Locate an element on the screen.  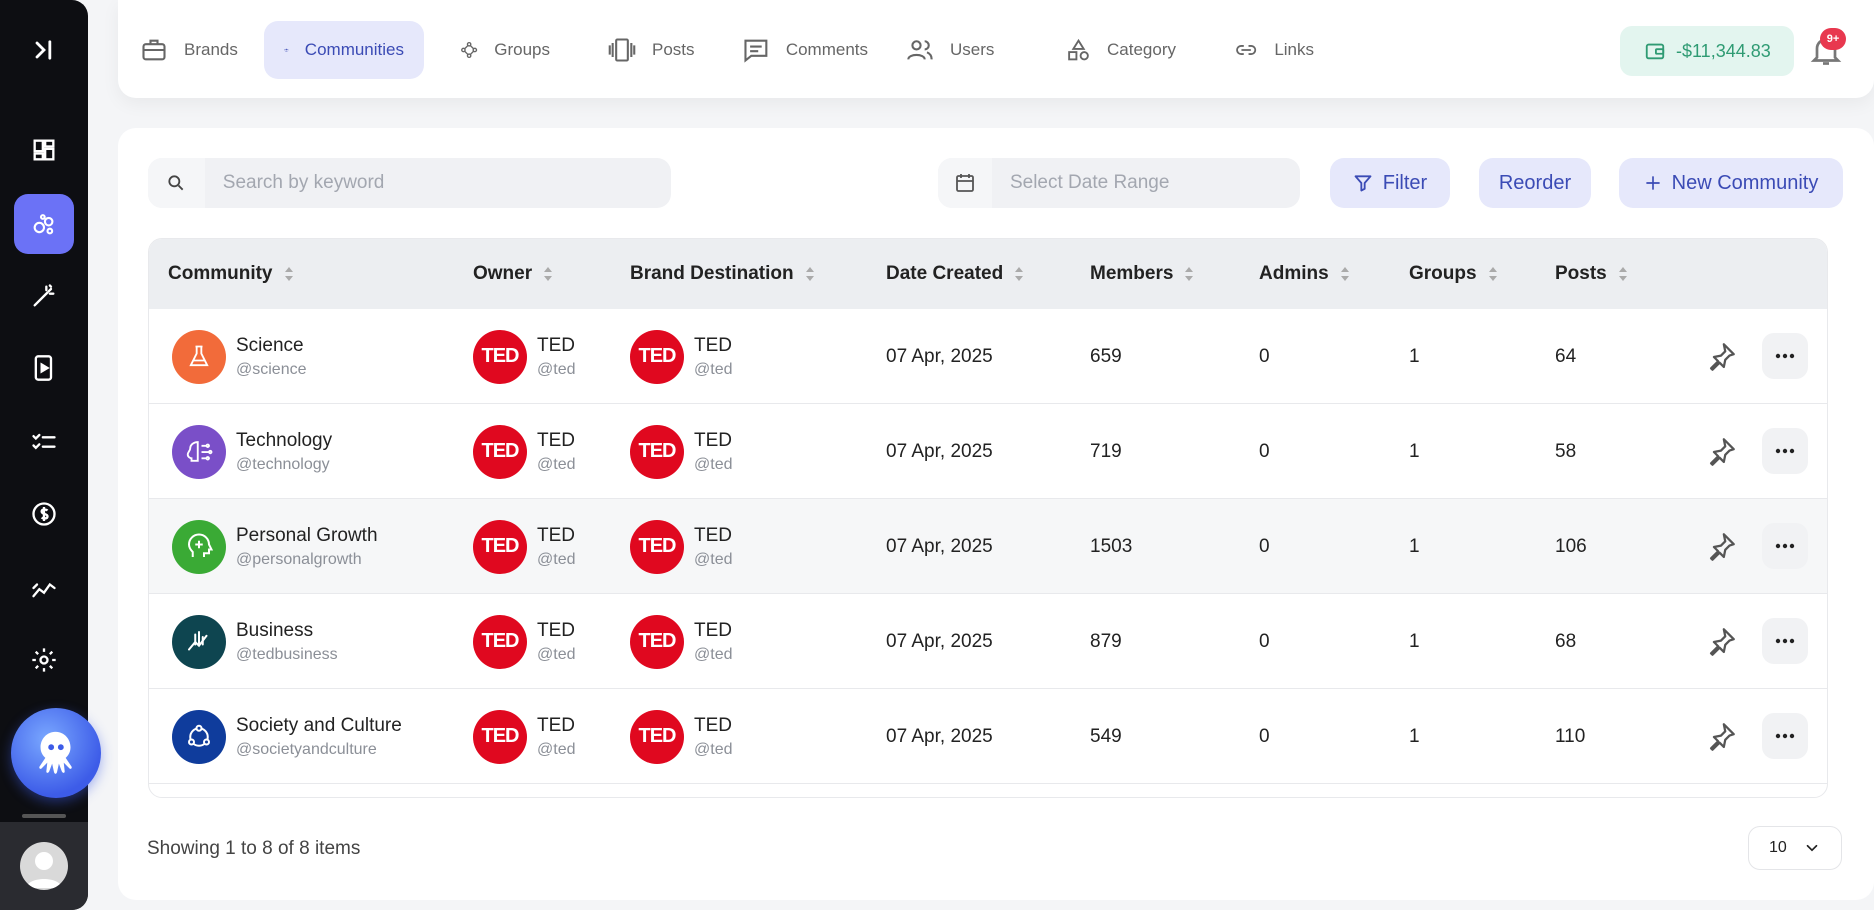
search-input is located at coordinates (437, 183).